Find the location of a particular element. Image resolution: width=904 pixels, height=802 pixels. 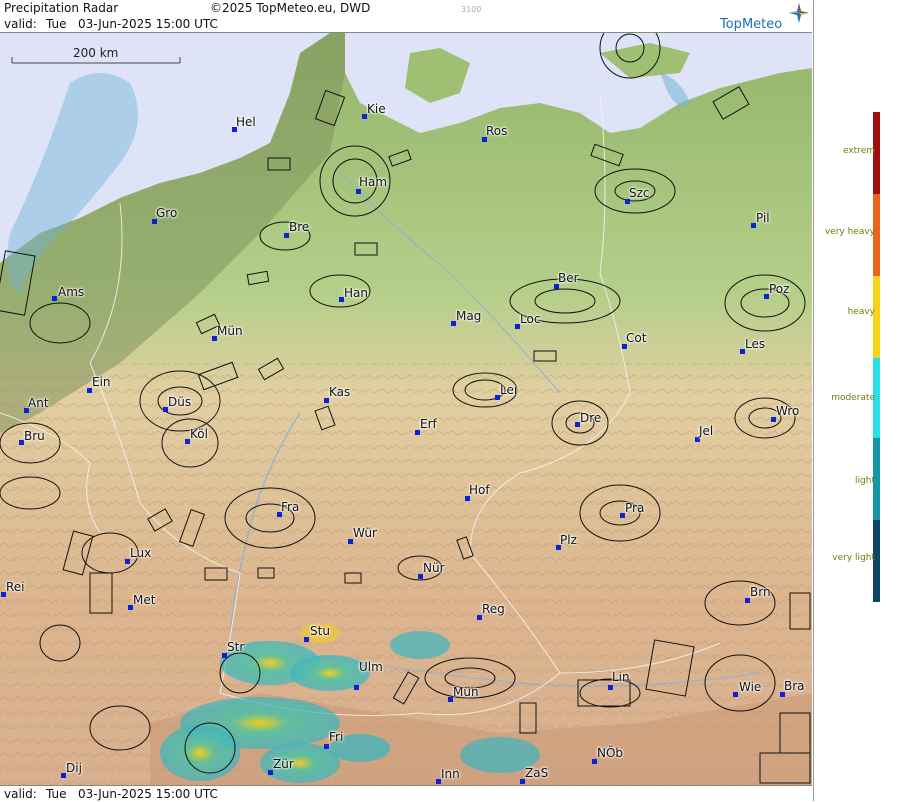

city-label: Plz is located at coordinates (568, 540).